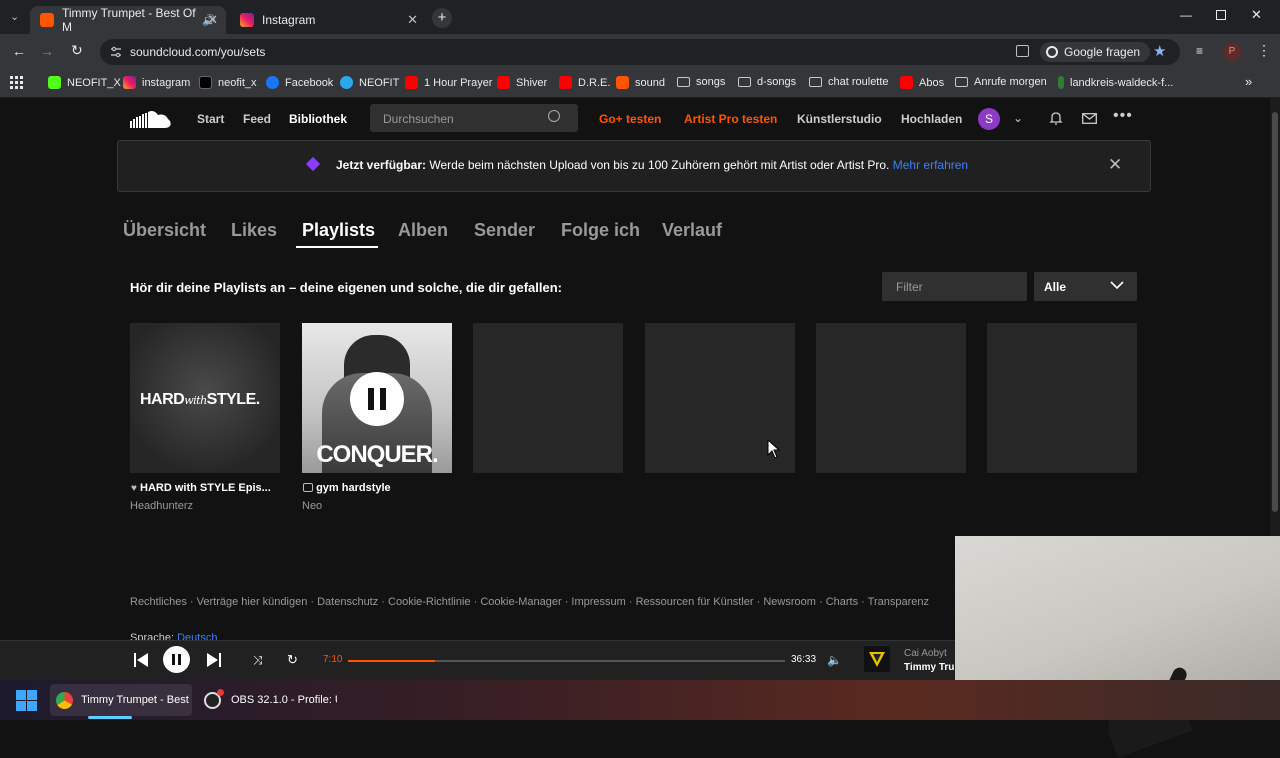 Image resolution: width=1280 pixels, height=758 pixels. What do you see at coordinates (338, 230) in the screenshot?
I see `tab-playlists: Playlists` at bounding box center [338, 230].